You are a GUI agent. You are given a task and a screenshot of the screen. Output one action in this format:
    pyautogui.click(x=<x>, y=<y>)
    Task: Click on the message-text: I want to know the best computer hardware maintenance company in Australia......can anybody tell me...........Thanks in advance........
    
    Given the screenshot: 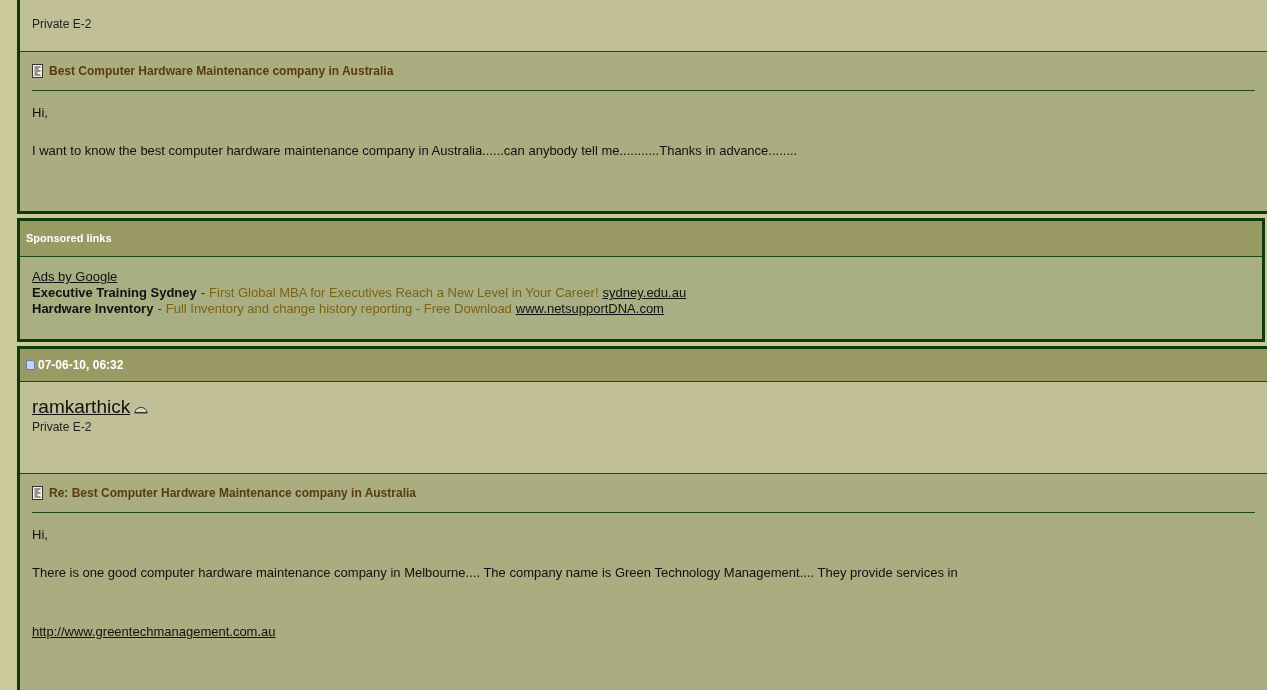 What is the action you would take?
    pyautogui.click(x=415, y=150)
    